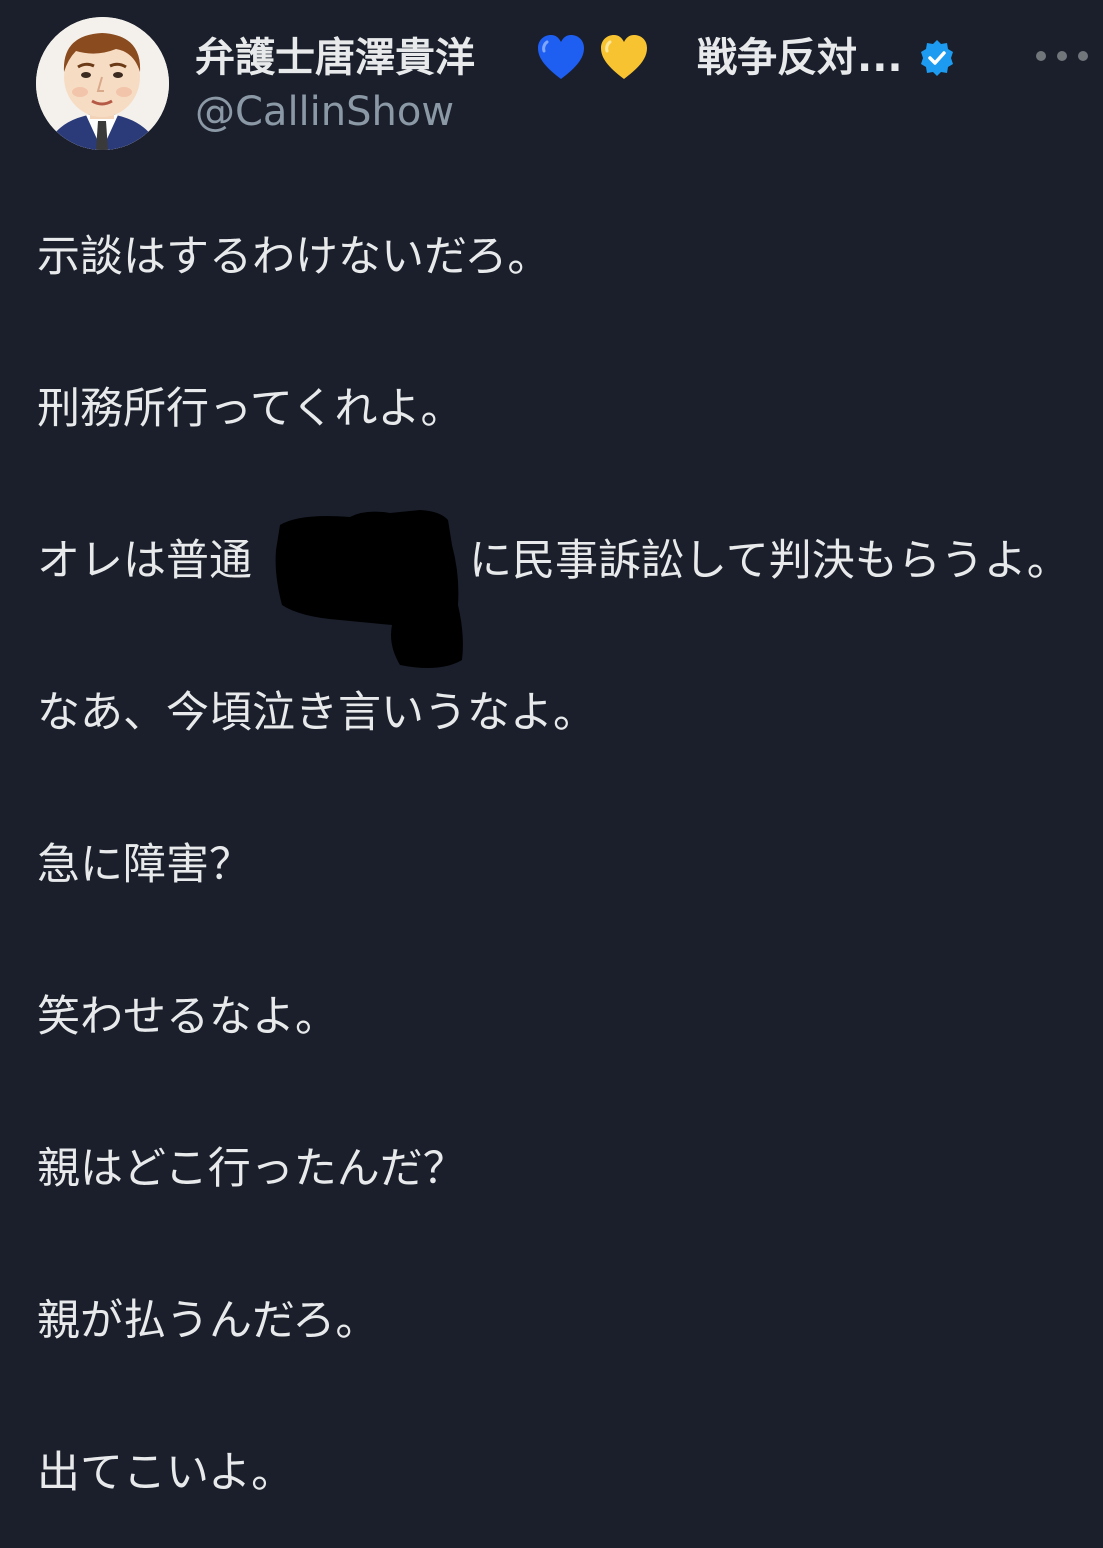  What do you see at coordinates (250, 409) in the screenshot?
I see `tweet-line: 刑務所行ってくれよ。` at bounding box center [250, 409].